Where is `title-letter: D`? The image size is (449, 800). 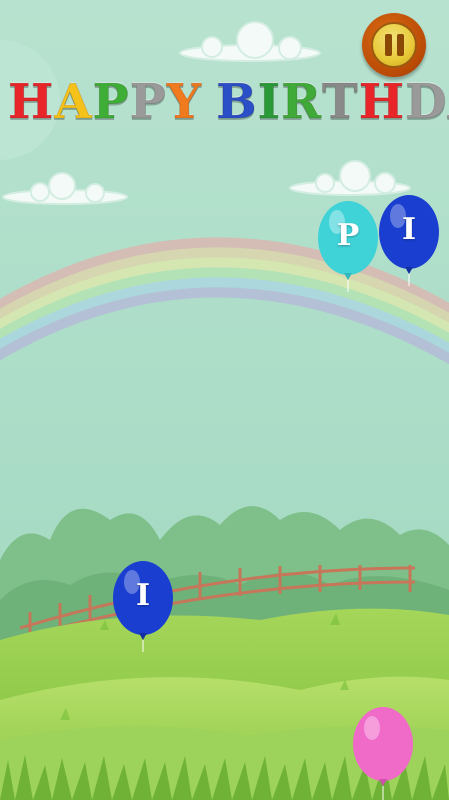 title-letter: D is located at coordinates (426, 102).